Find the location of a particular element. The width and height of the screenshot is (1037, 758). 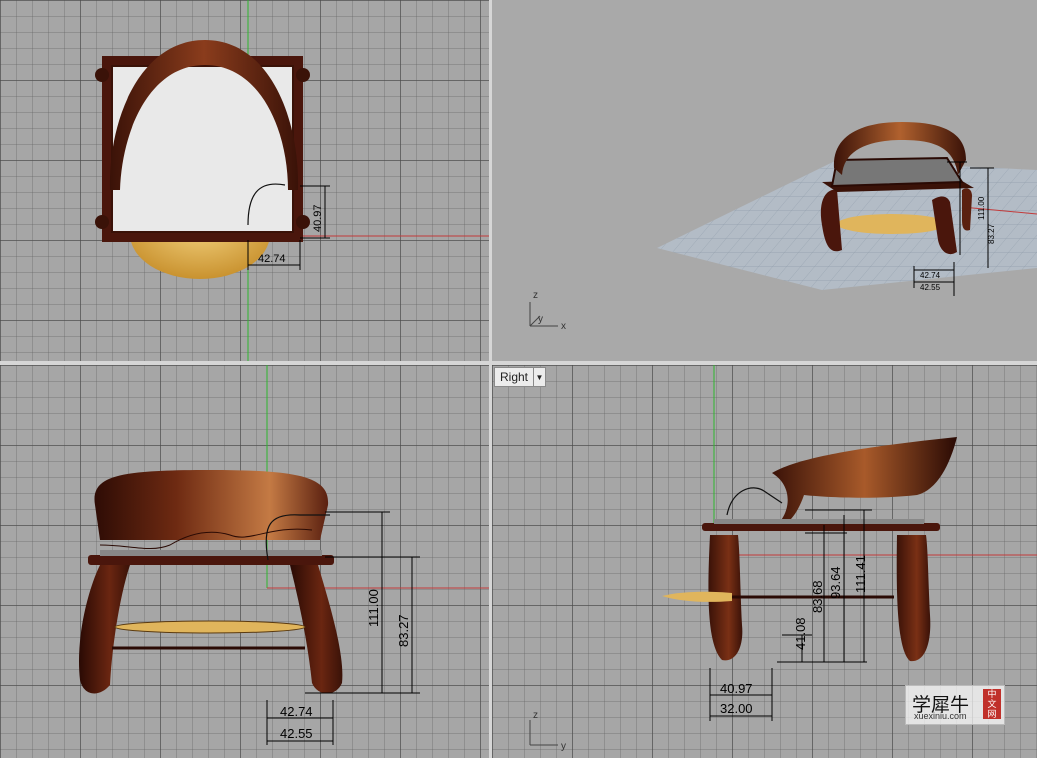

leg-back is located at coordinates (913, 598).